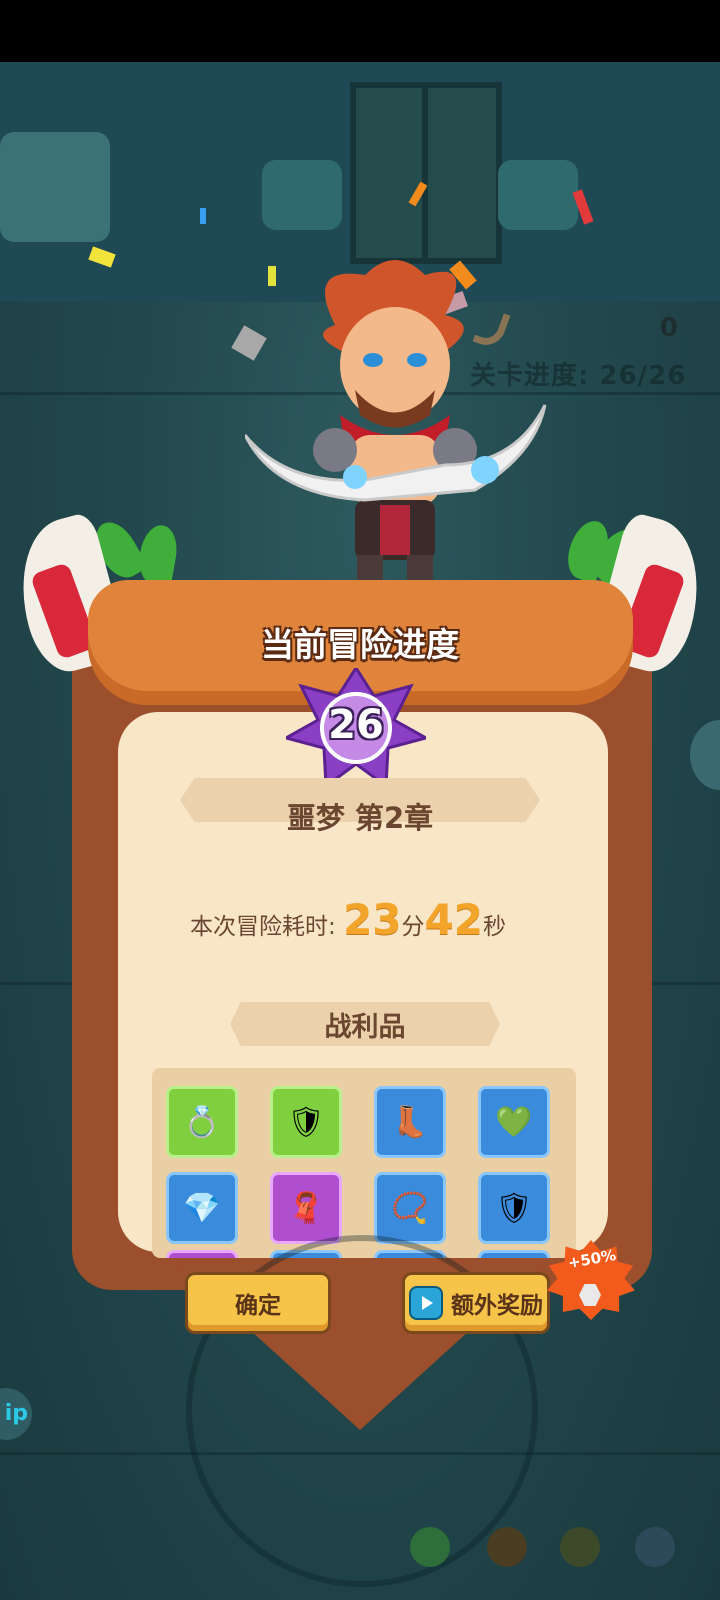 The height and width of the screenshot is (1600, 720). What do you see at coordinates (364, 1163) in the screenshot?
I see `loot-grid: 💍 🛡 👢 💚 💎 🧣 📿 🛡` at bounding box center [364, 1163].